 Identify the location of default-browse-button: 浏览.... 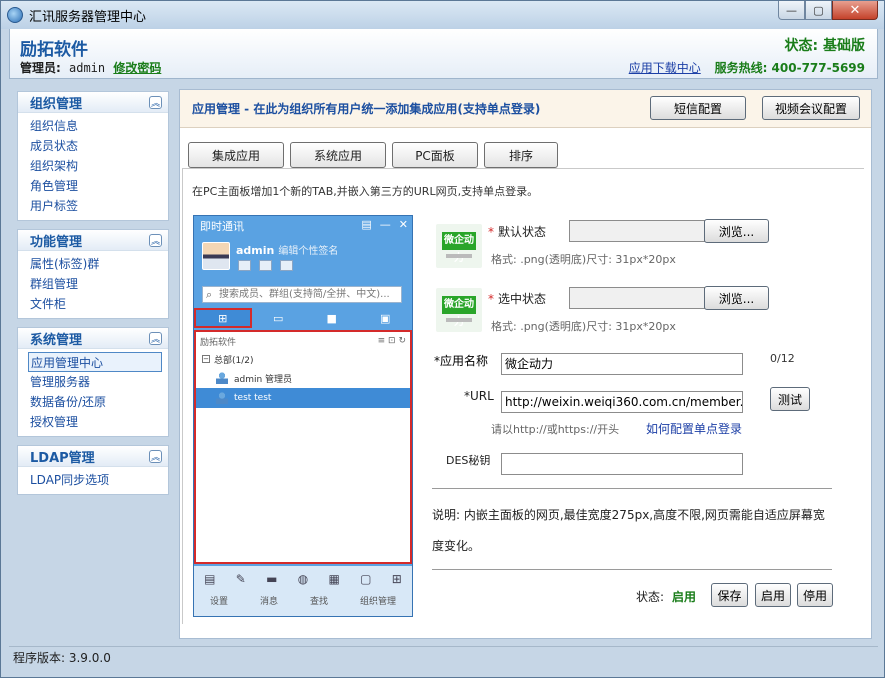
(736, 231).